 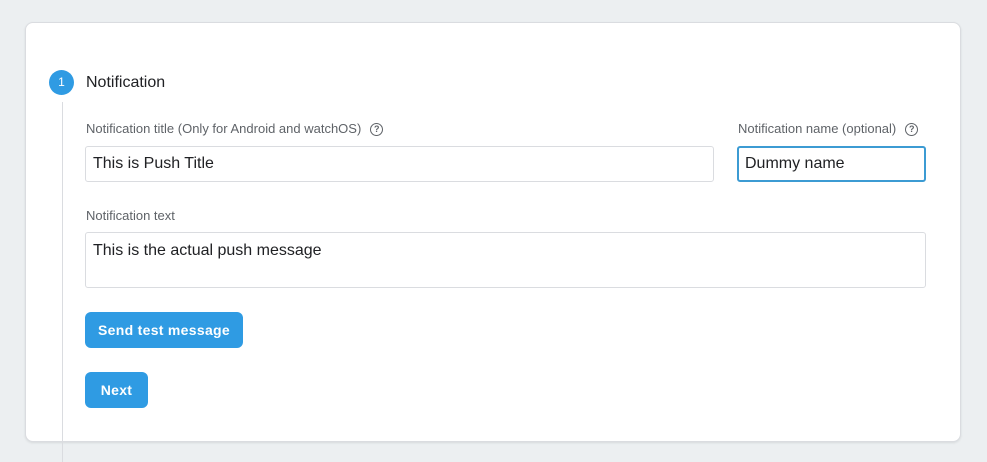 I want to click on notification-title-input, so click(x=399, y=164).